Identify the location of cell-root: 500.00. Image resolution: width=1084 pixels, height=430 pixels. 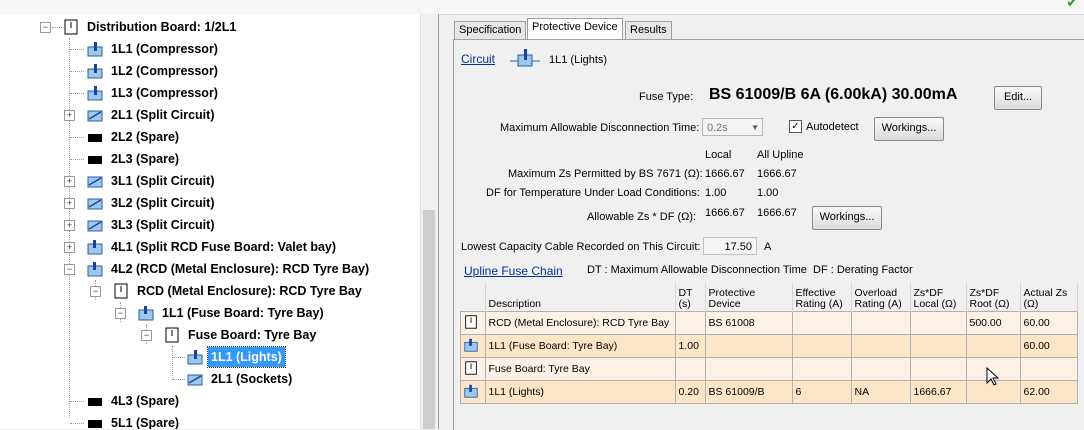
(993, 323).